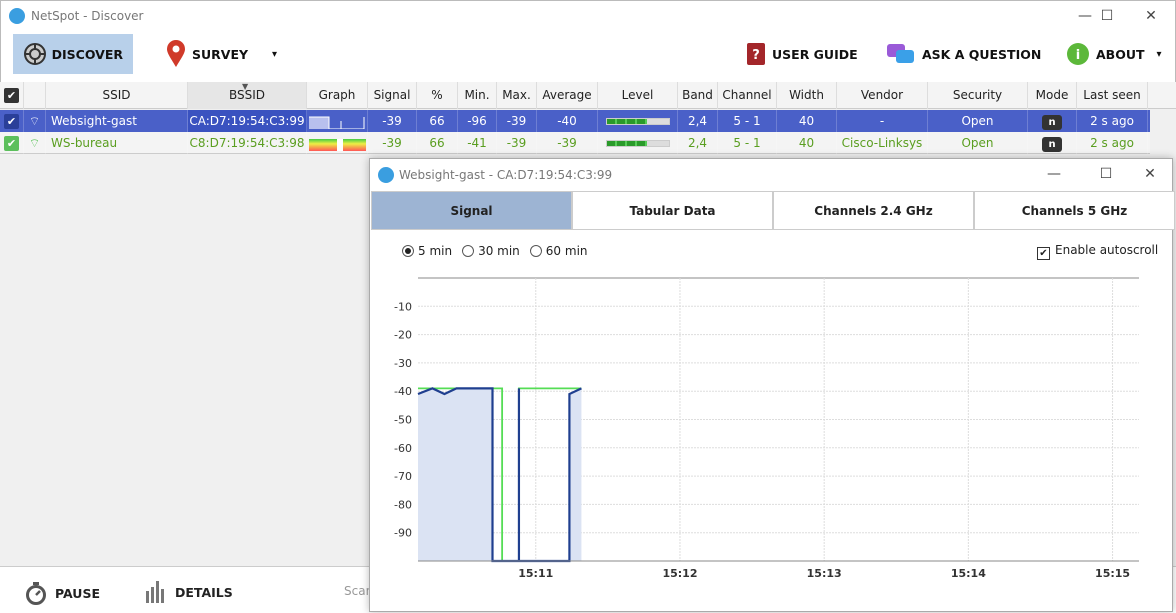 The image size is (1176, 613). What do you see at coordinates (567, 121) in the screenshot?
I see `cell-average: -40` at bounding box center [567, 121].